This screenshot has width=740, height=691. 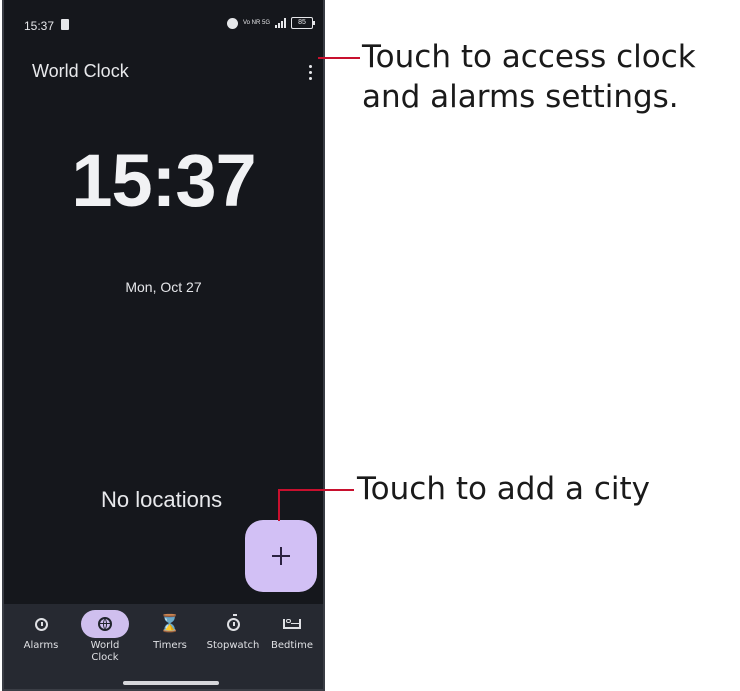 I want to click on status-indicators: Vo NR 5G 85, so click(x=270, y=23).